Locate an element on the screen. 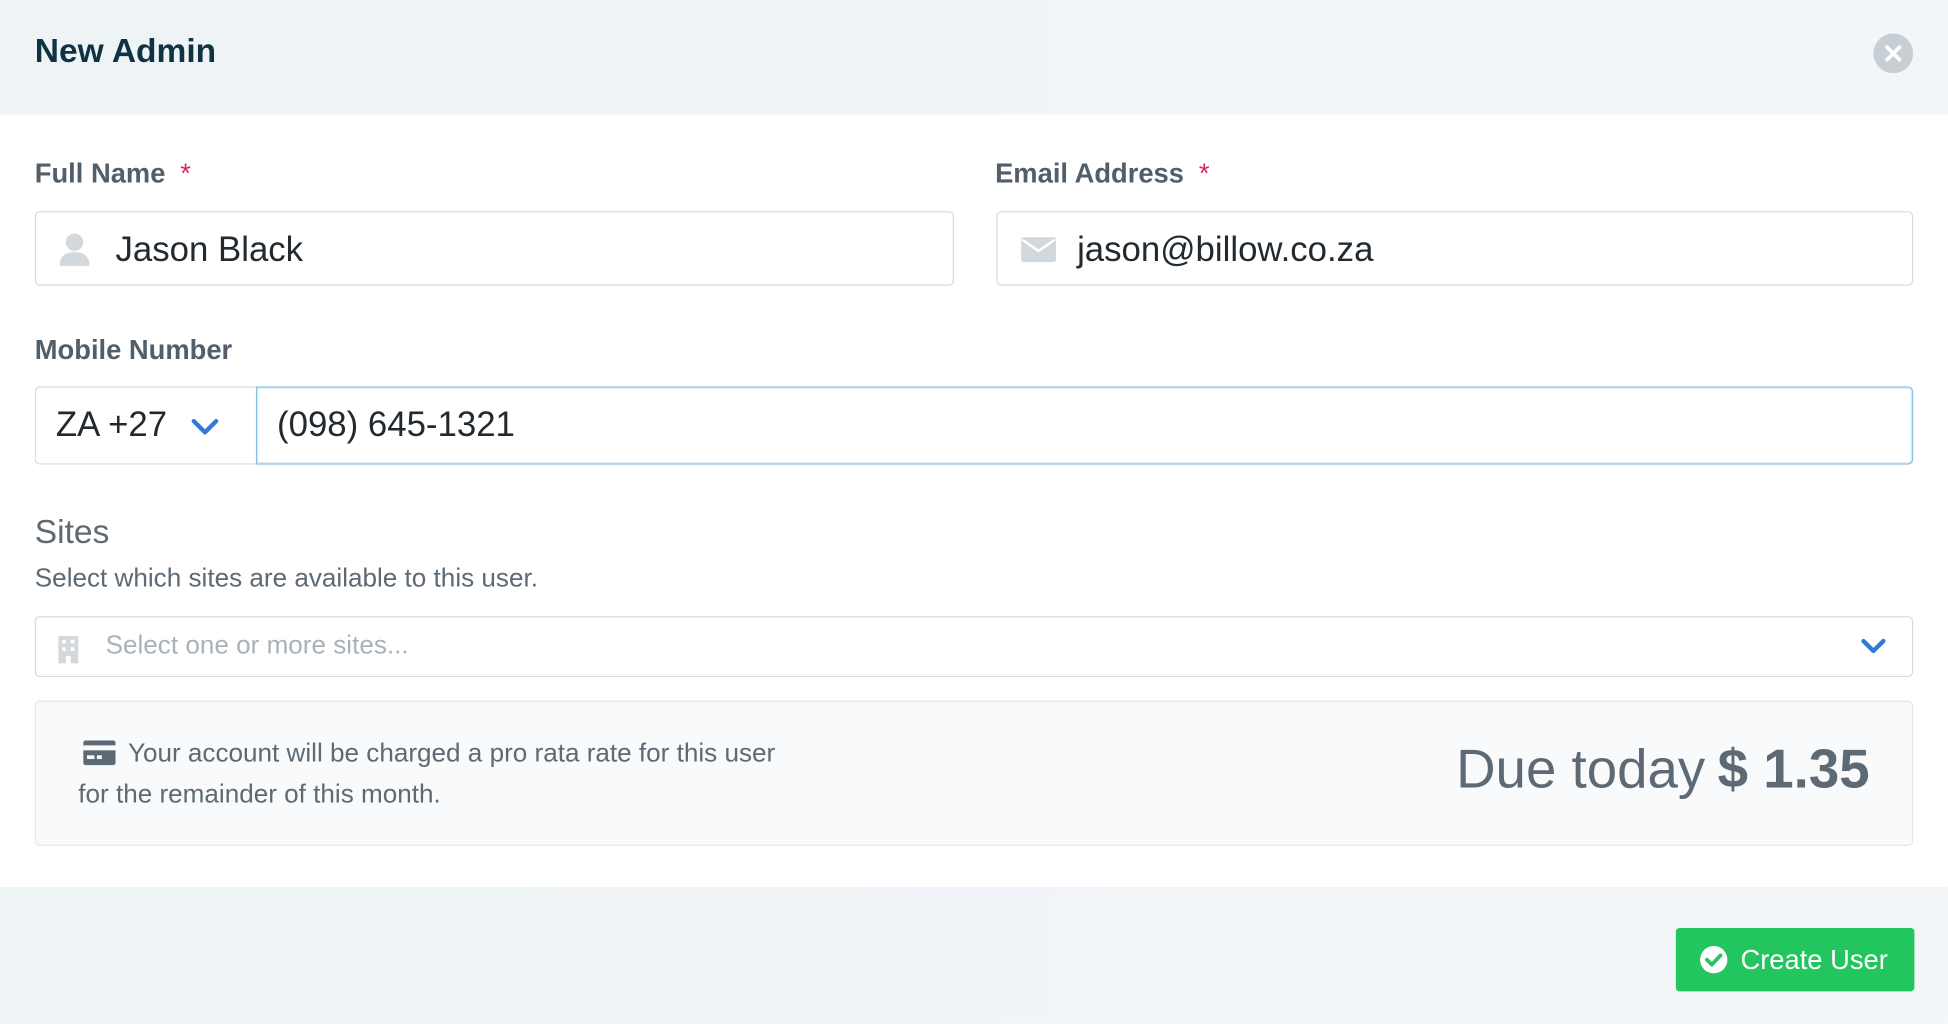 The height and width of the screenshot is (1024, 1948). modal-footer: Create User is located at coordinates (974, 955).